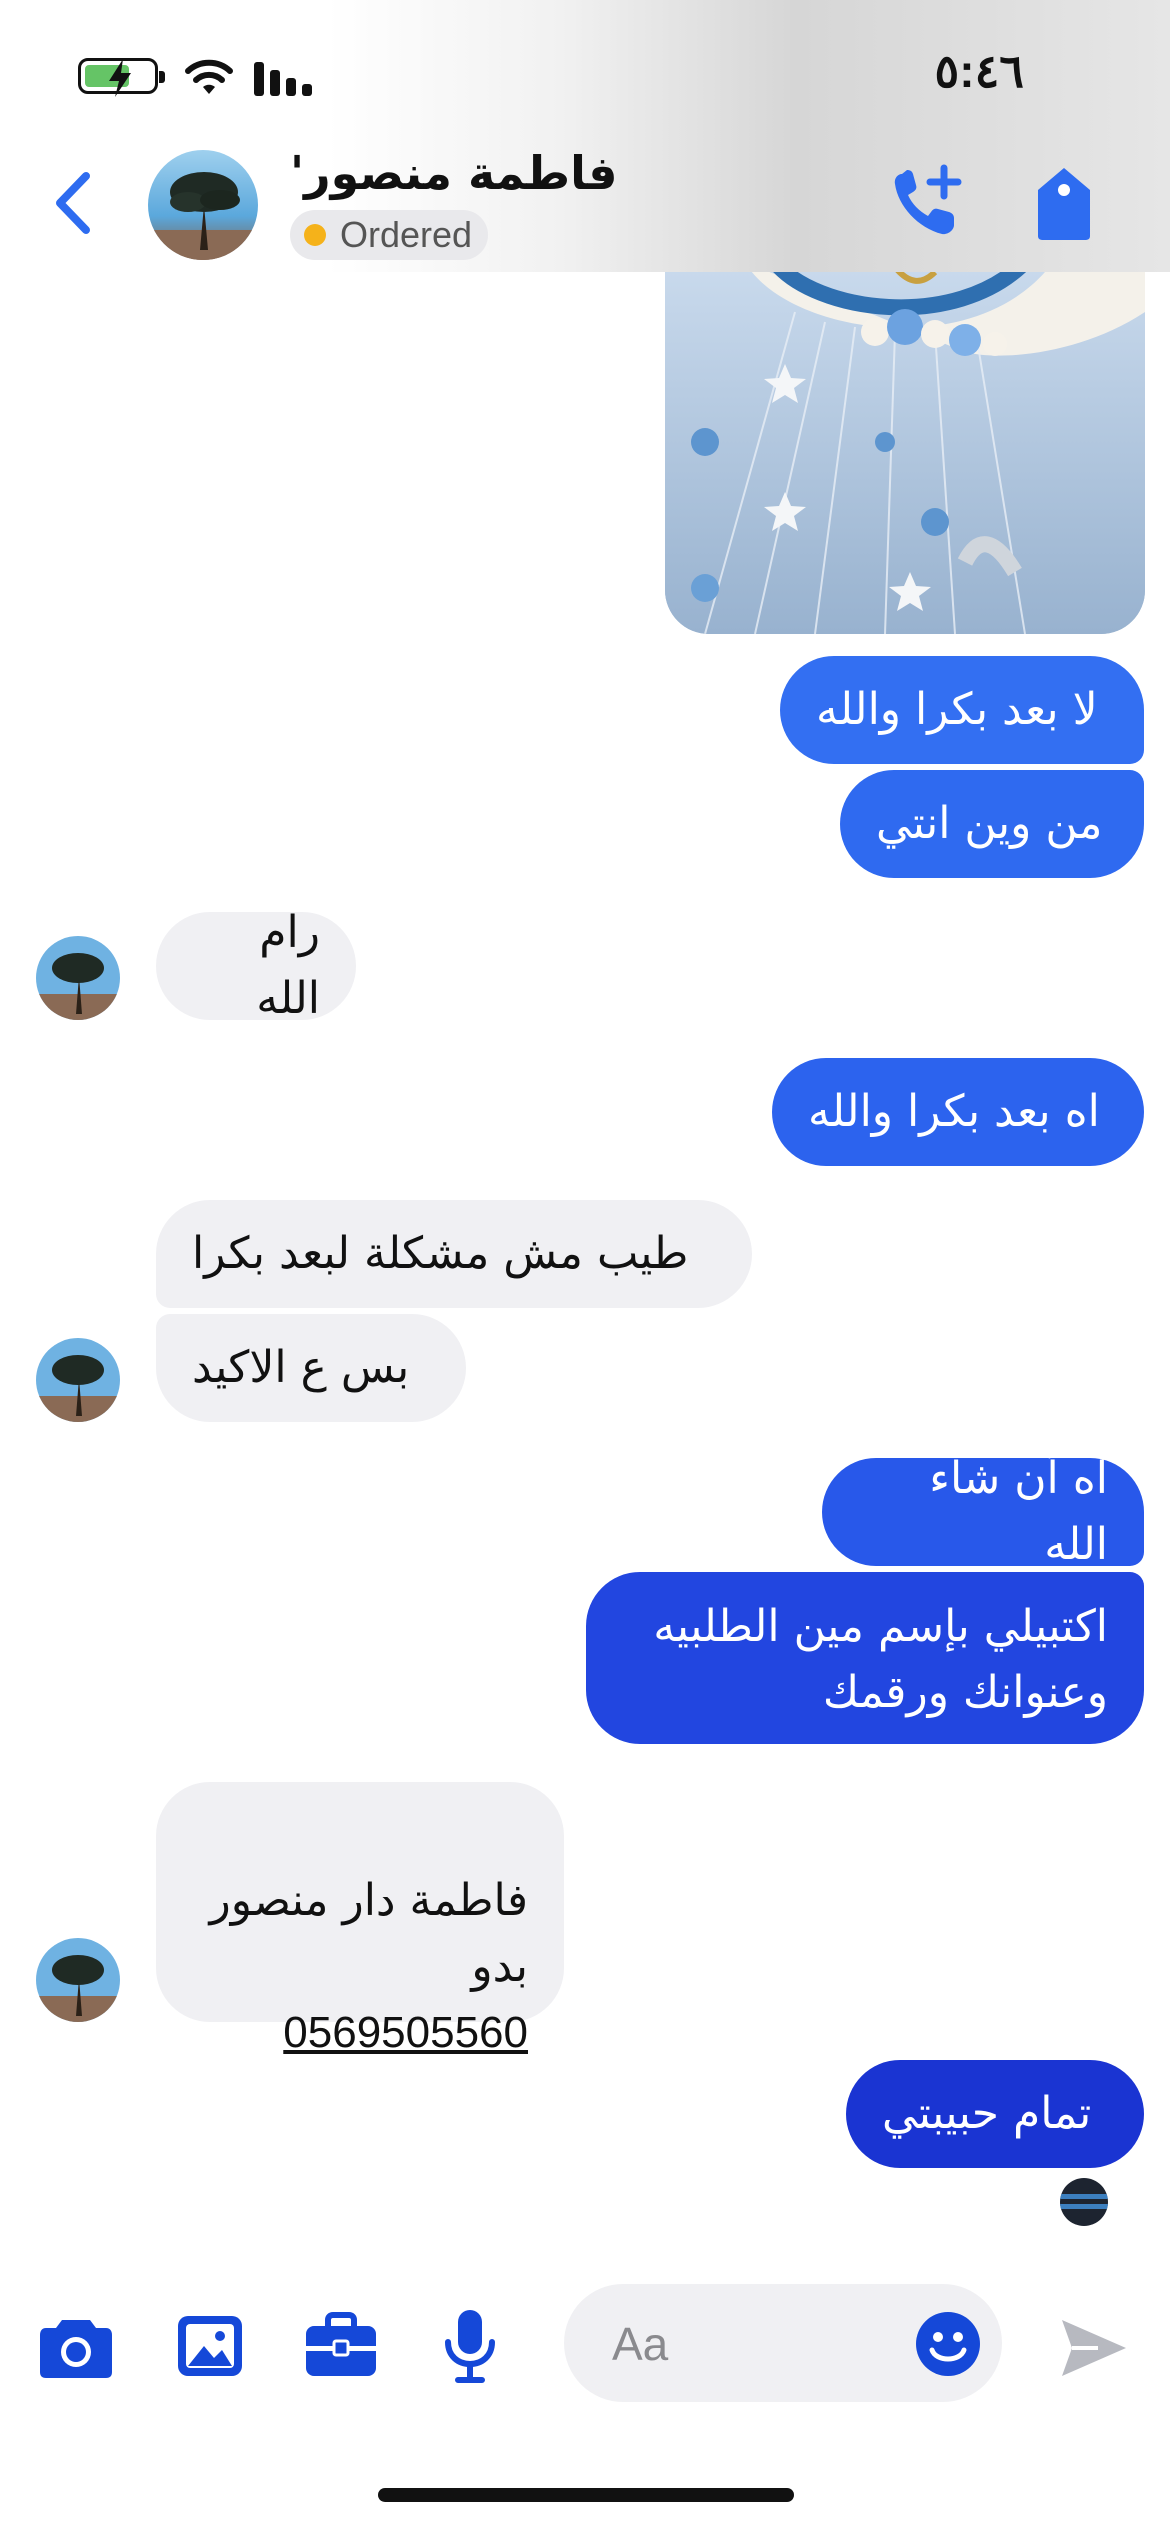 This screenshot has height=2532, width=1170. Describe the element at coordinates (585, 136) in the screenshot. I see `top-bar: ٥:٤٦ فاطمة منصور' Ordered` at that location.